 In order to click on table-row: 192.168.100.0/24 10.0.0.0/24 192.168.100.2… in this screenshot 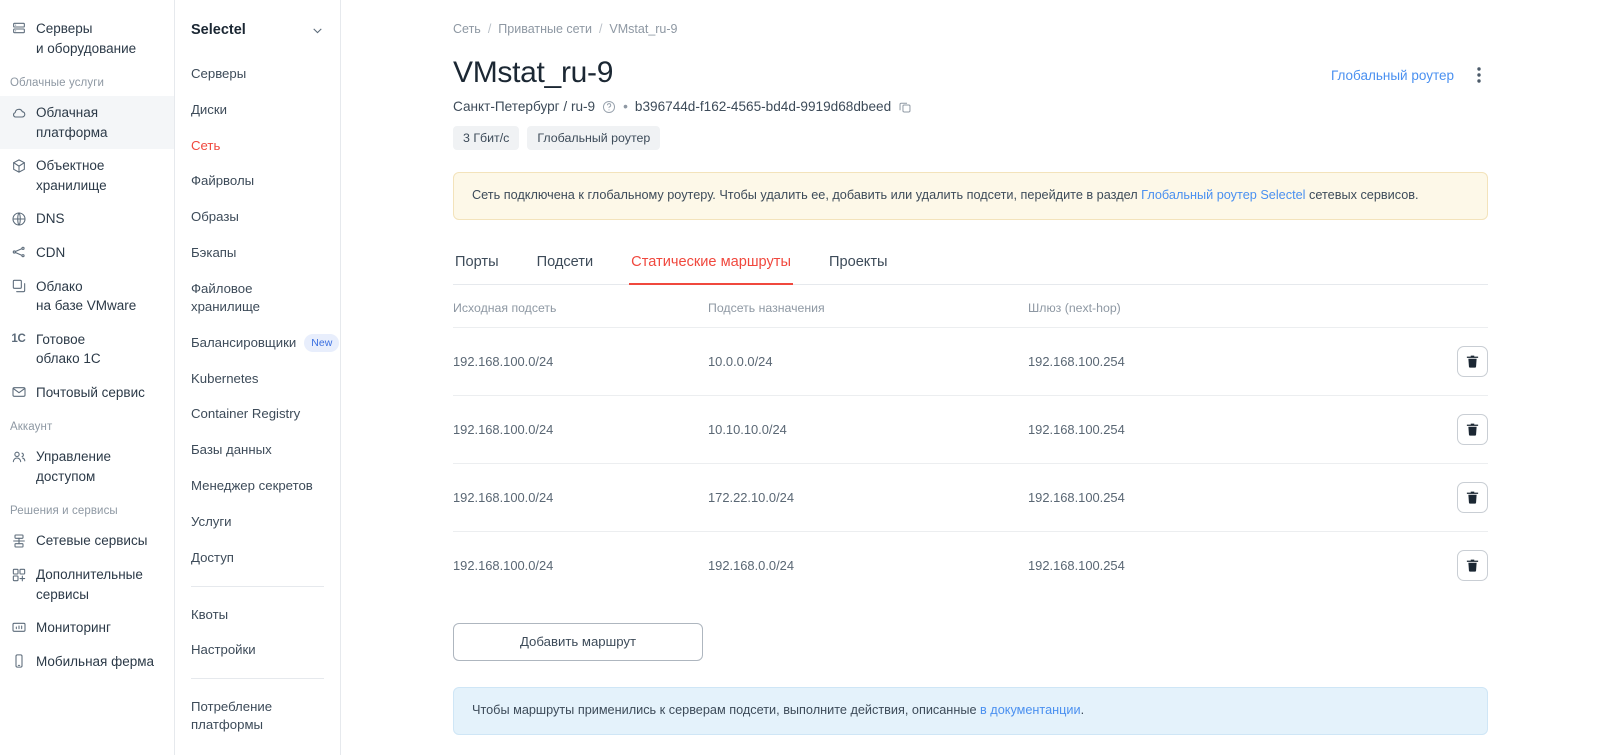, I will do `click(970, 361)`.